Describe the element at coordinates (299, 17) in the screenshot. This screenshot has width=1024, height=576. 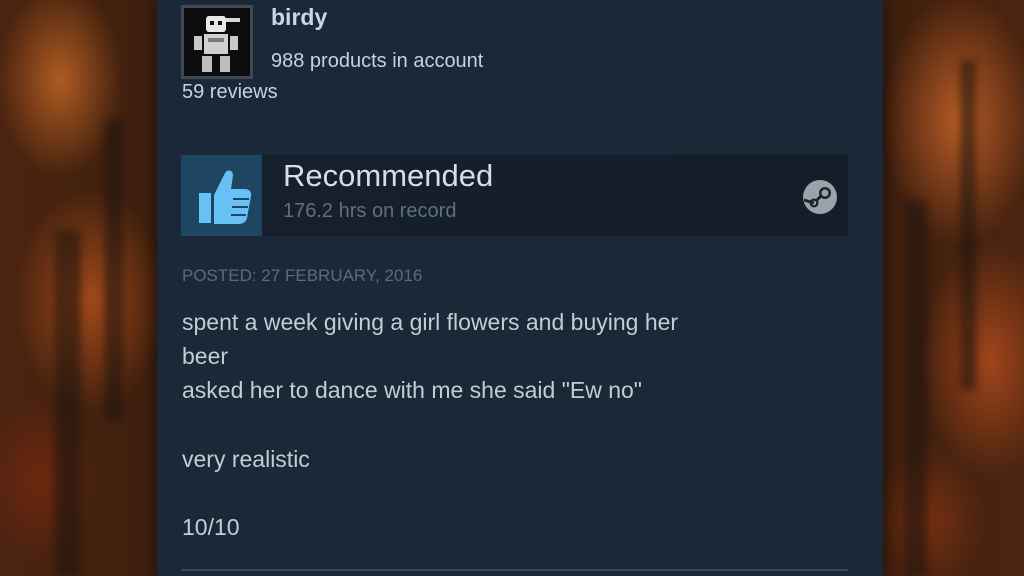
I see `username: birdy` at that location.